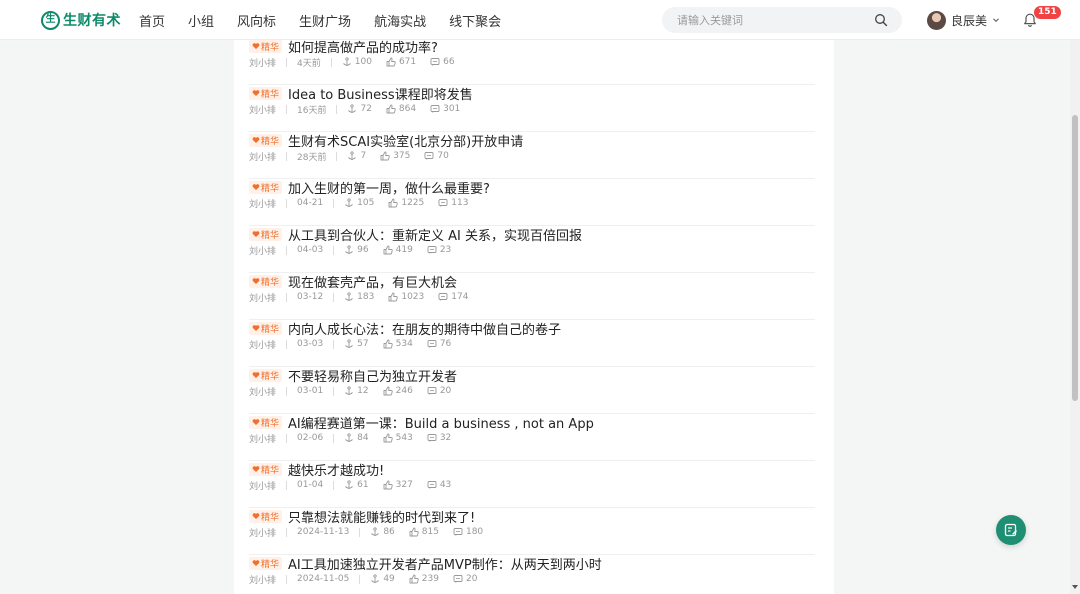 Image resolution: width=1080 pixels, height=594 pixels. I want to click on comment-count: 113, so click(453, 203).